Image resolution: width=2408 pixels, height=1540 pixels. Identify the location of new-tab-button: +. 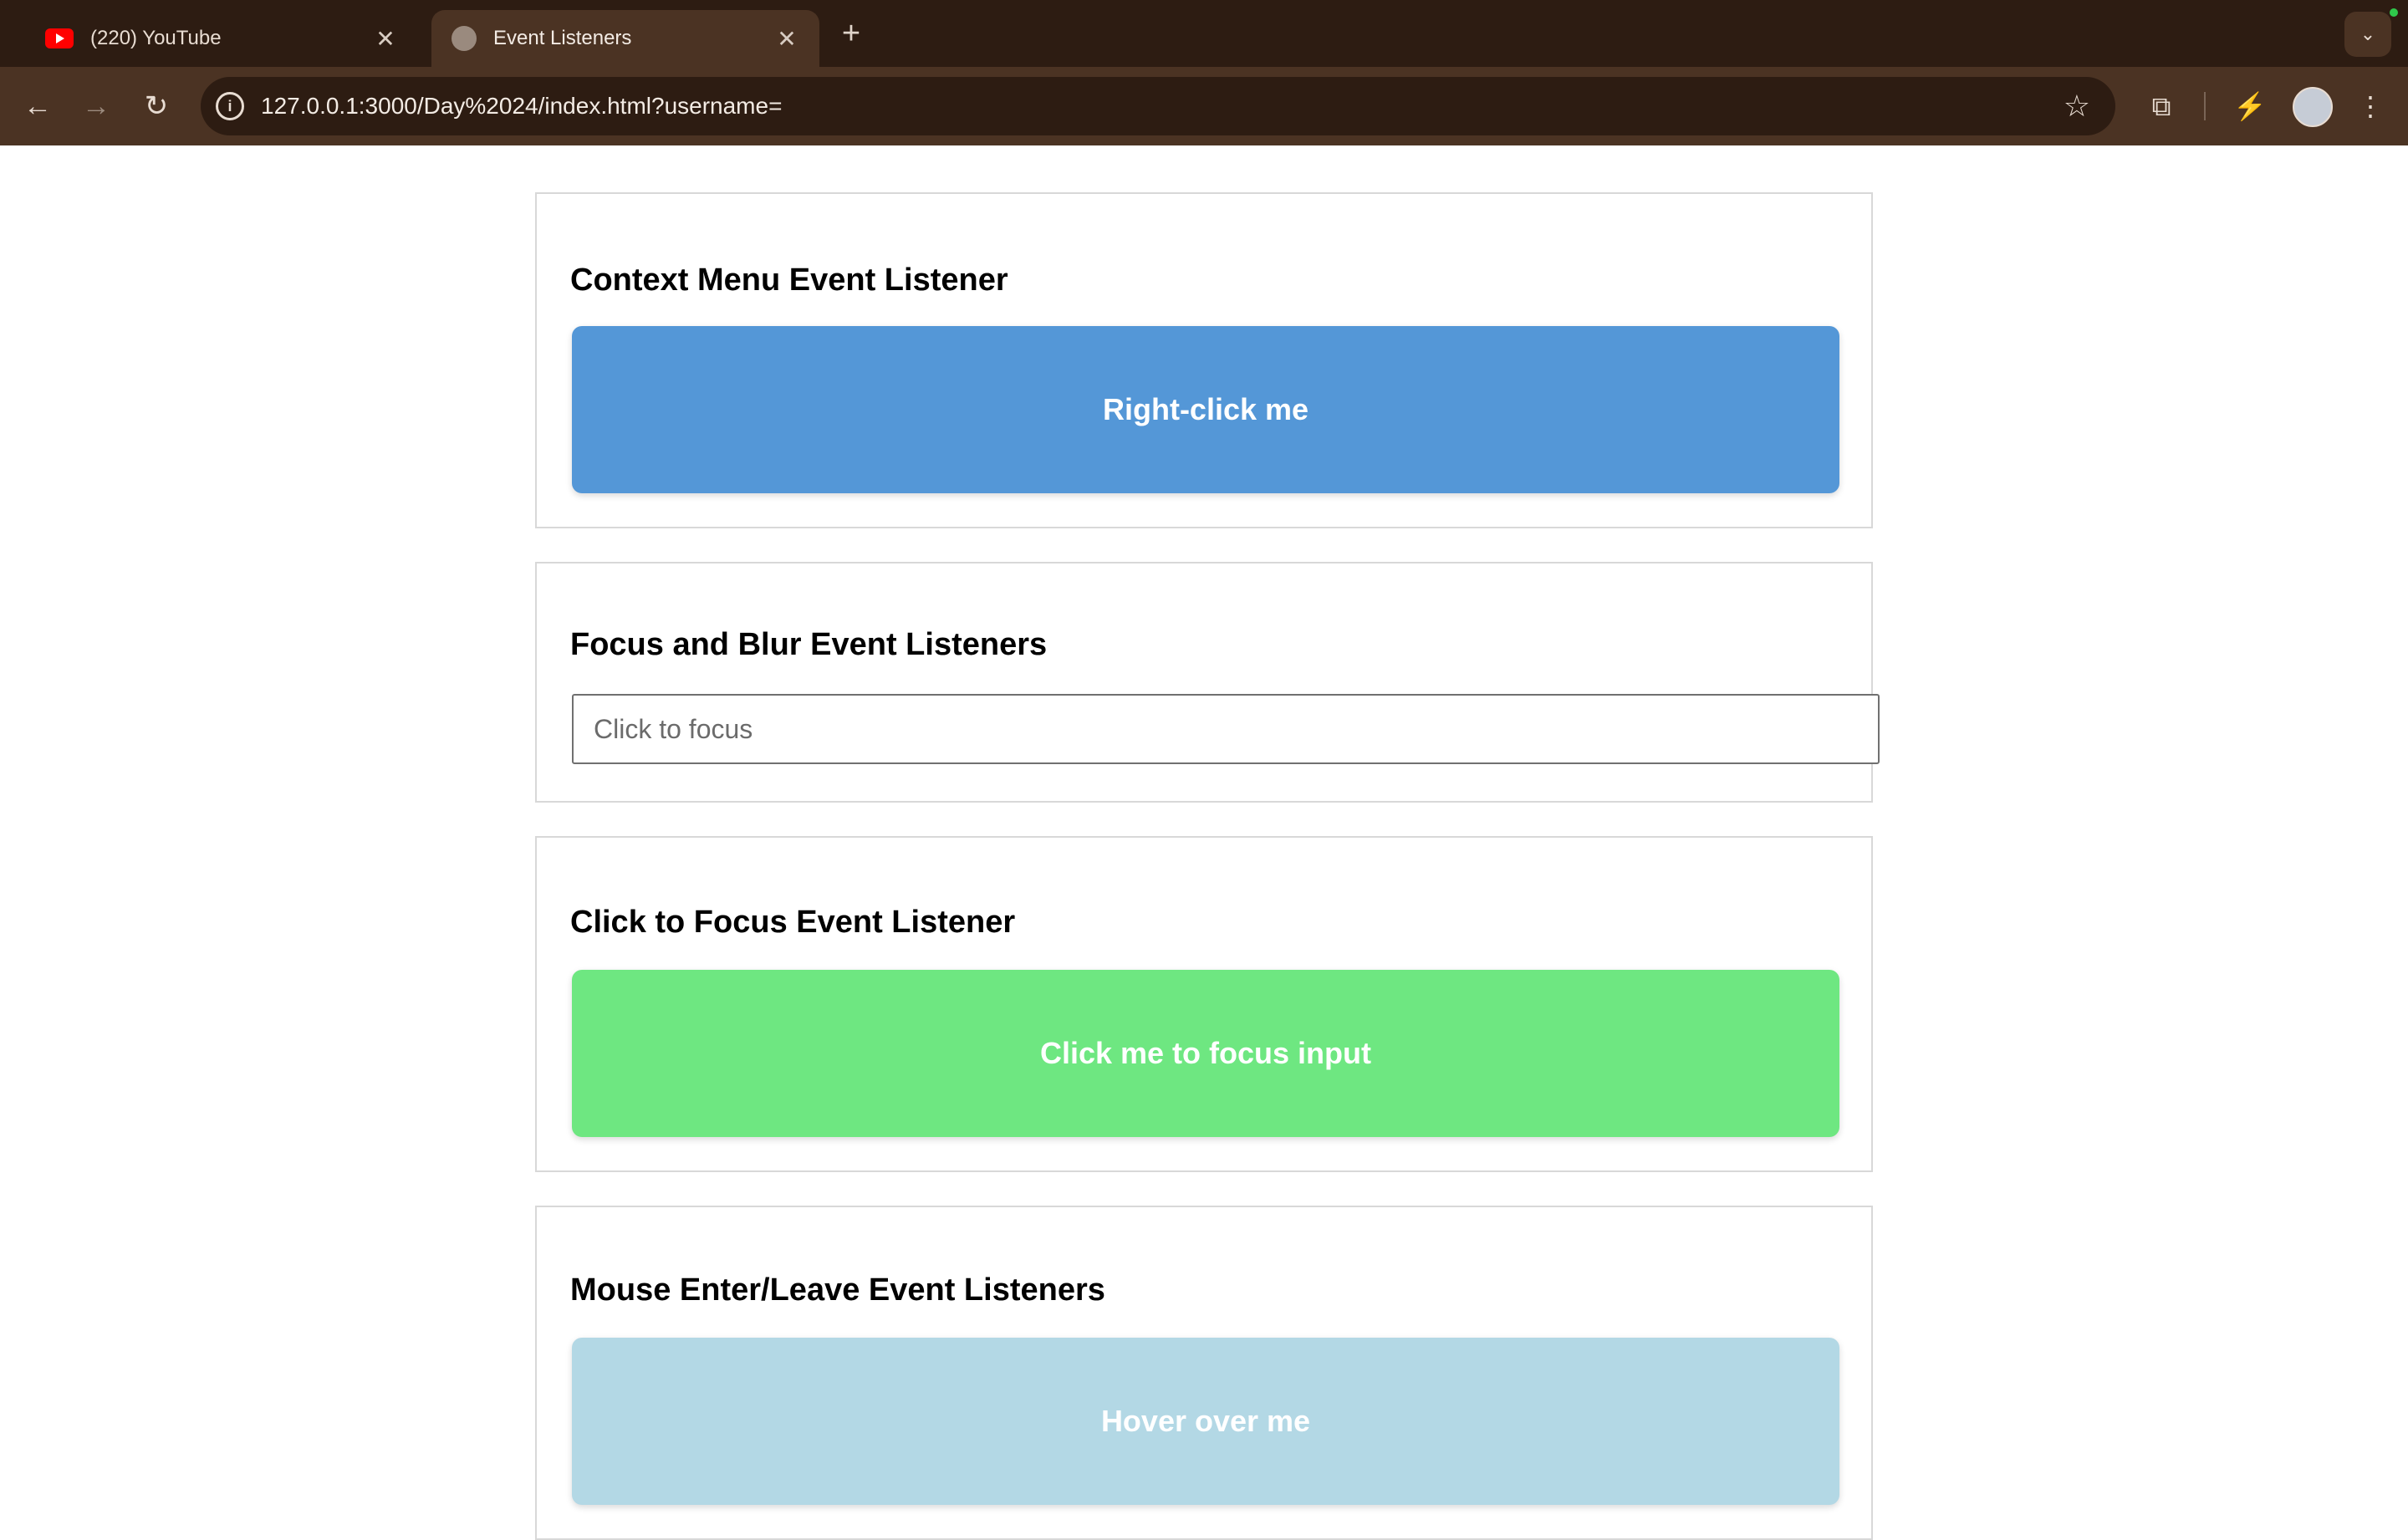
(851, 33).